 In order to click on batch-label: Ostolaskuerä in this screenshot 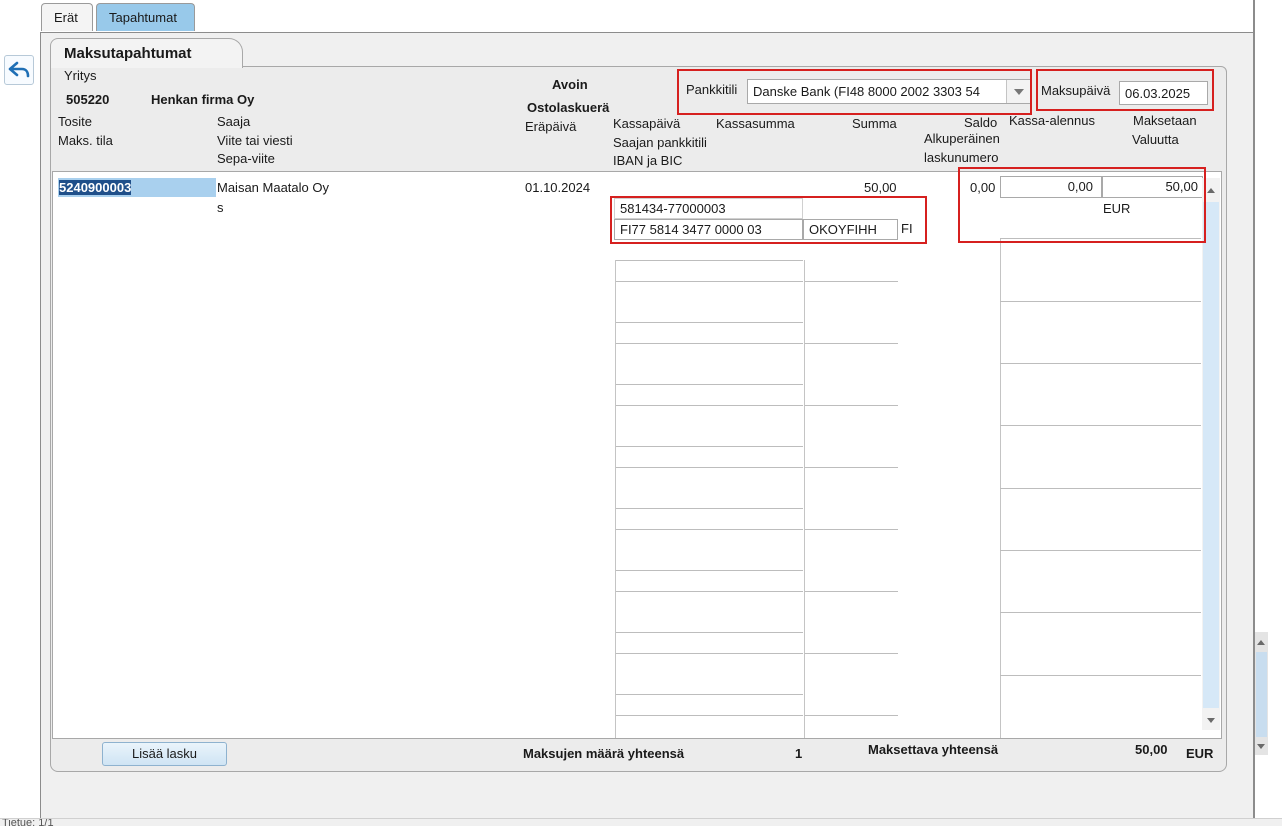, I will do `click(568, 107)`.